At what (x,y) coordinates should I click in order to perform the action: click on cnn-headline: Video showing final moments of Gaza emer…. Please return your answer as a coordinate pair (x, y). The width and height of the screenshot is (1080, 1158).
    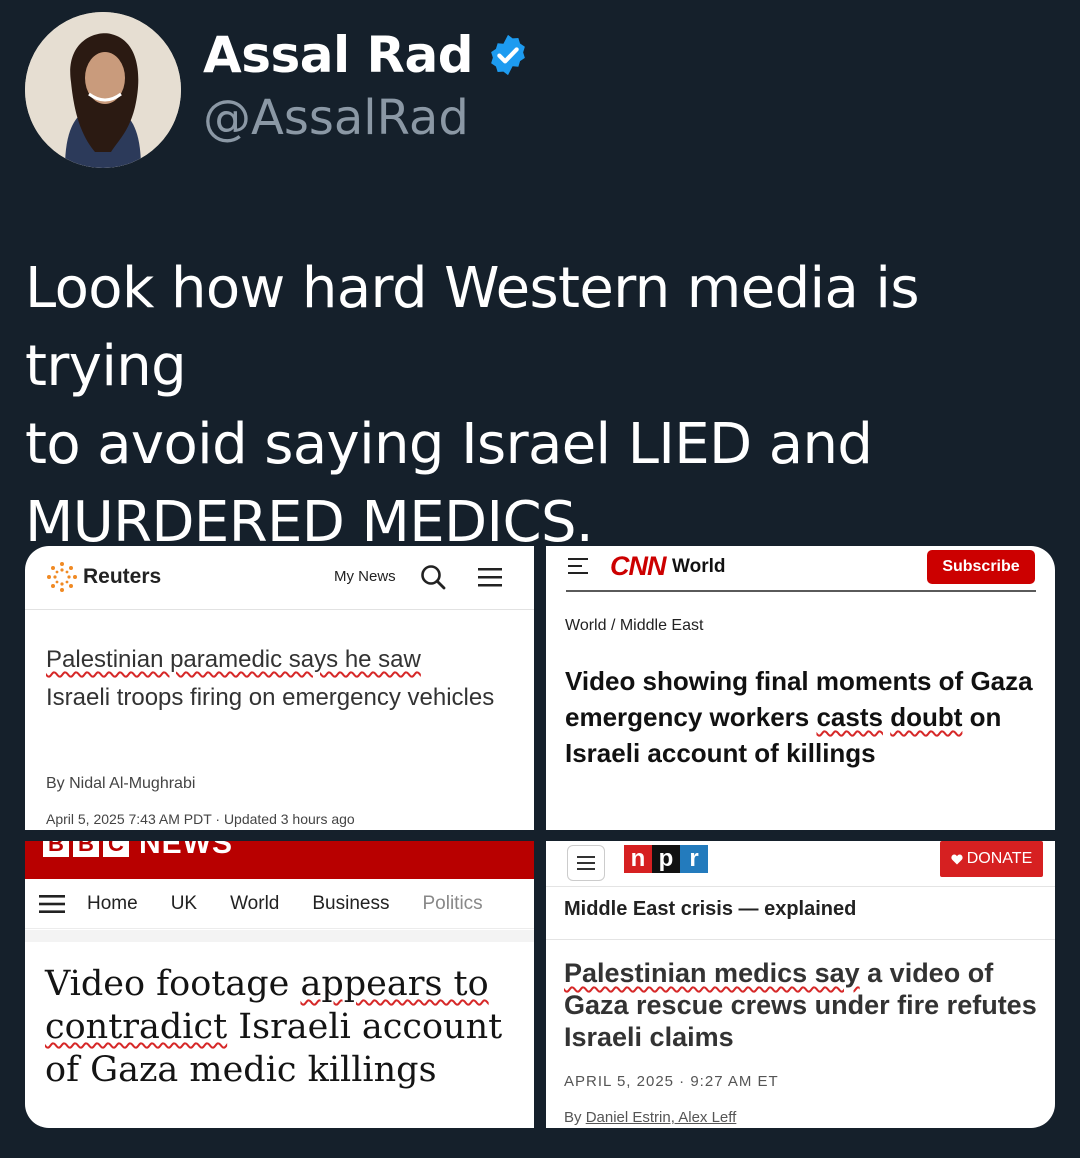
    Looking at the image, I should click on (800, 717).